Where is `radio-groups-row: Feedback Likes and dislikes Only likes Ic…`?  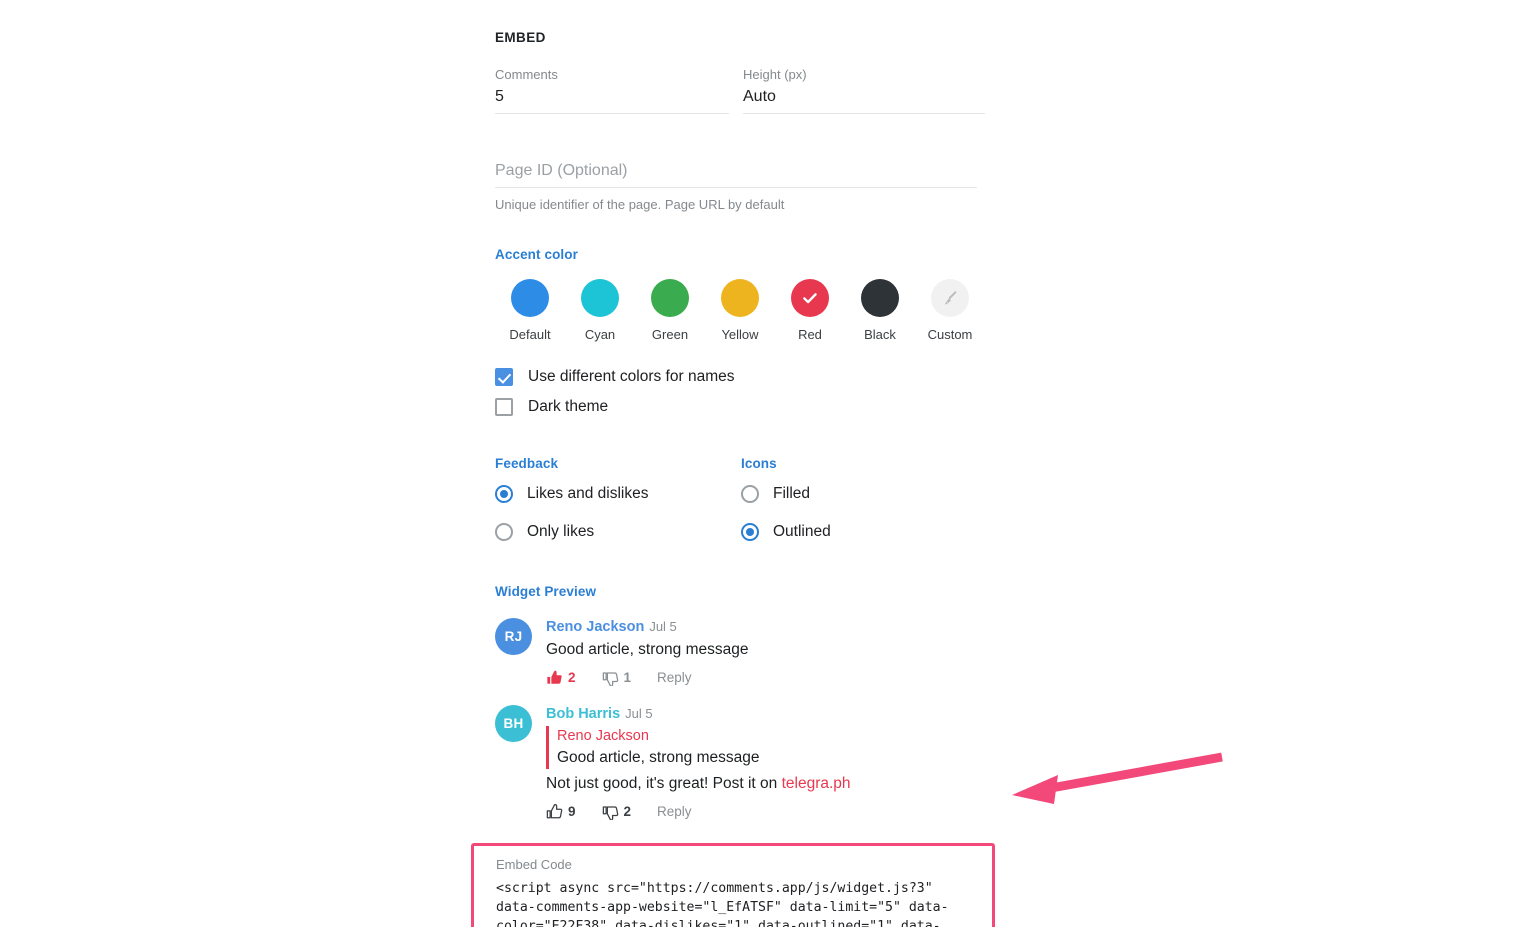 radio-groups-row: Feedback Likes and dislikes Only likes Ic… is located at coordinates (740, 501).